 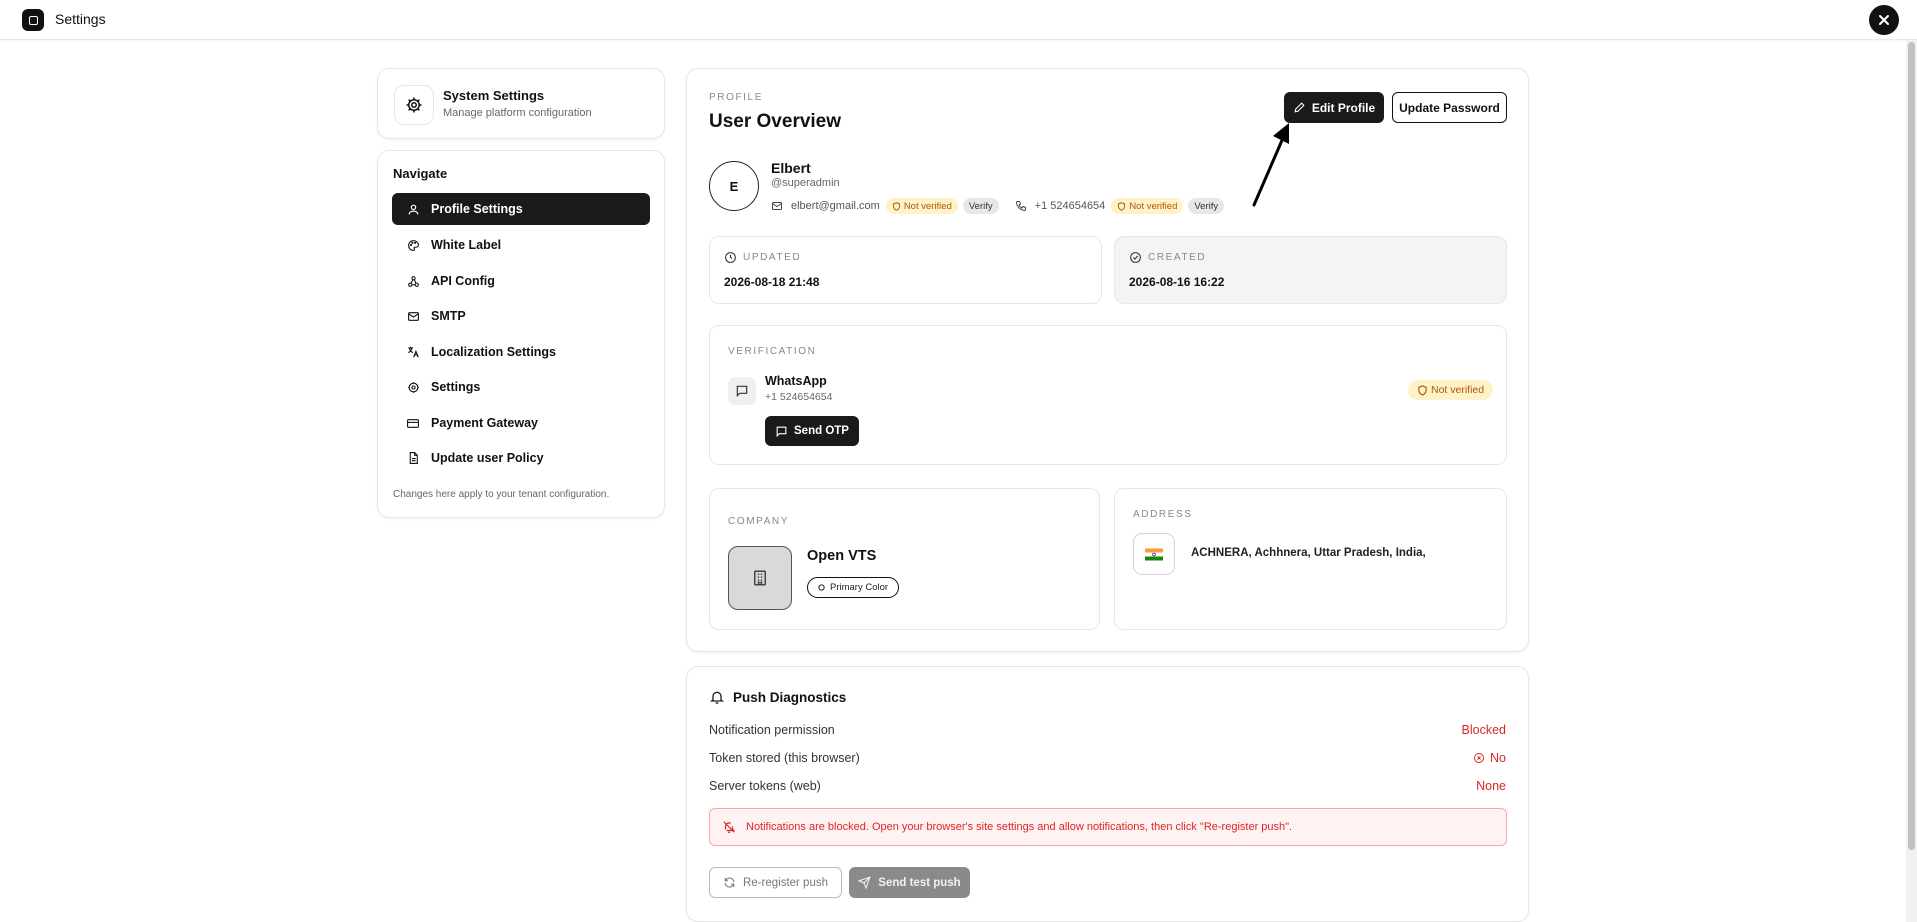 I want to click on sidebar-item-payment-gateway: Payment Gateway, so click(x=521, y=423).